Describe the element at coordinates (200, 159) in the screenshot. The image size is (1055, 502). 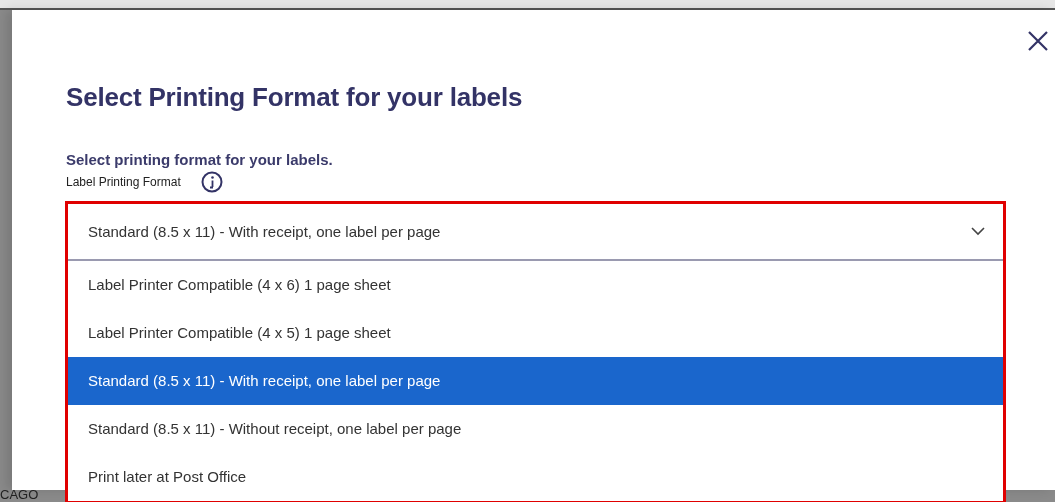
I see `dialog-subtitle: Select printing format for your labels.` at that location.